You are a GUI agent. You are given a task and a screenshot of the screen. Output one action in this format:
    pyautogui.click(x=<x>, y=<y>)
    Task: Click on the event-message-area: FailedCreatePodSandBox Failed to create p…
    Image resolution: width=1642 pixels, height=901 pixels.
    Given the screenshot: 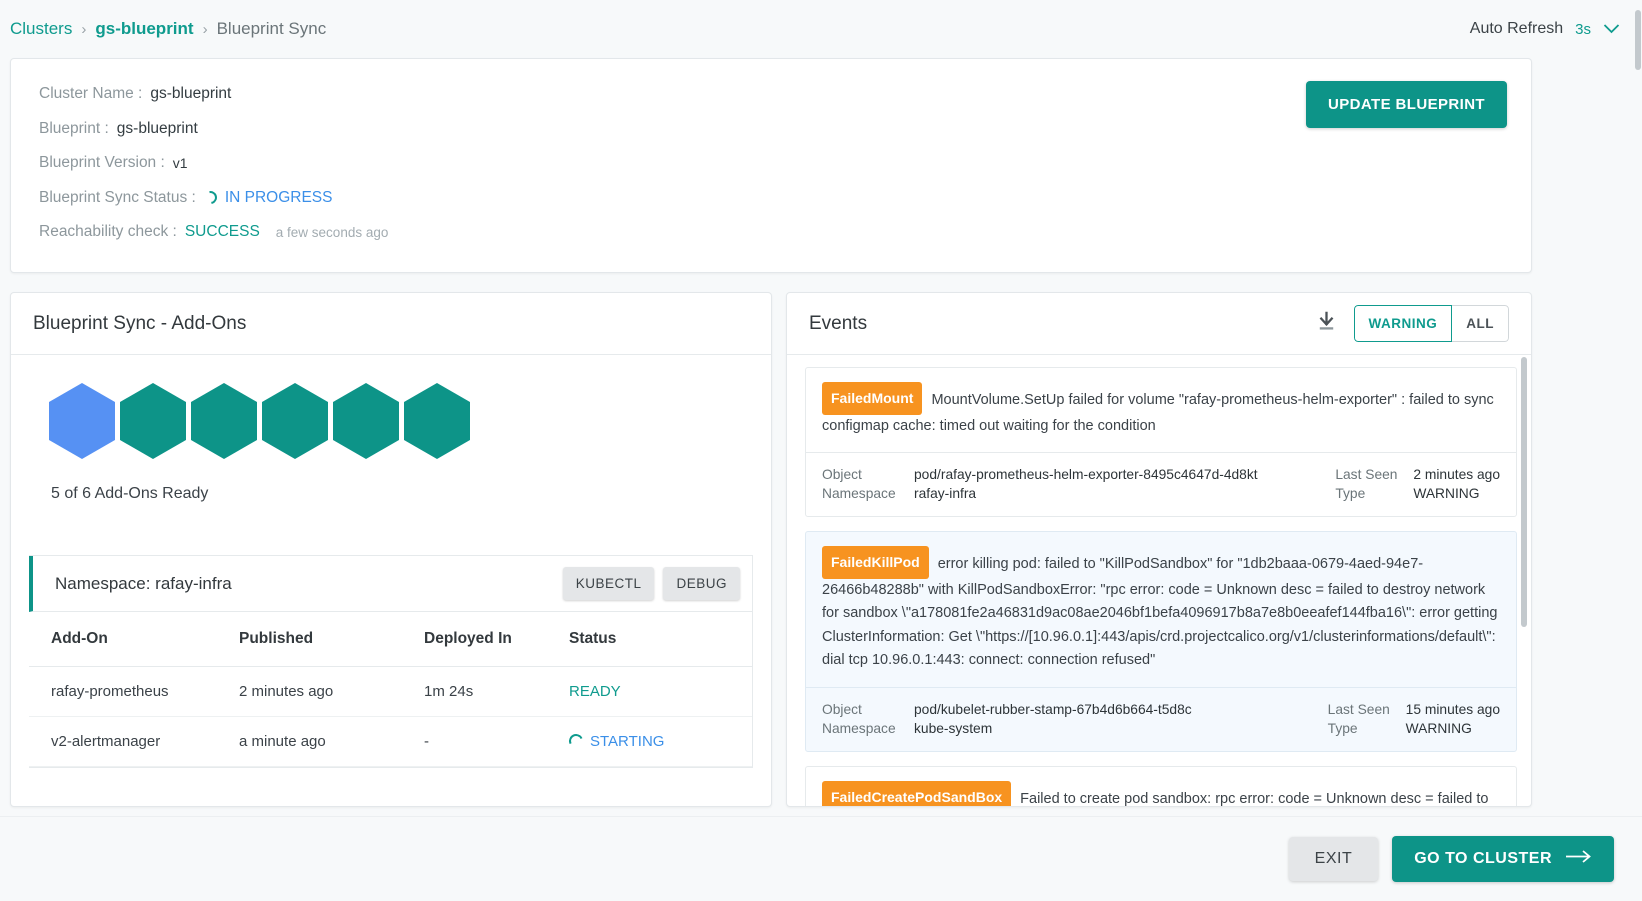 What is the action you would take?
    pyautogui.click(x=1161, y=786)
    